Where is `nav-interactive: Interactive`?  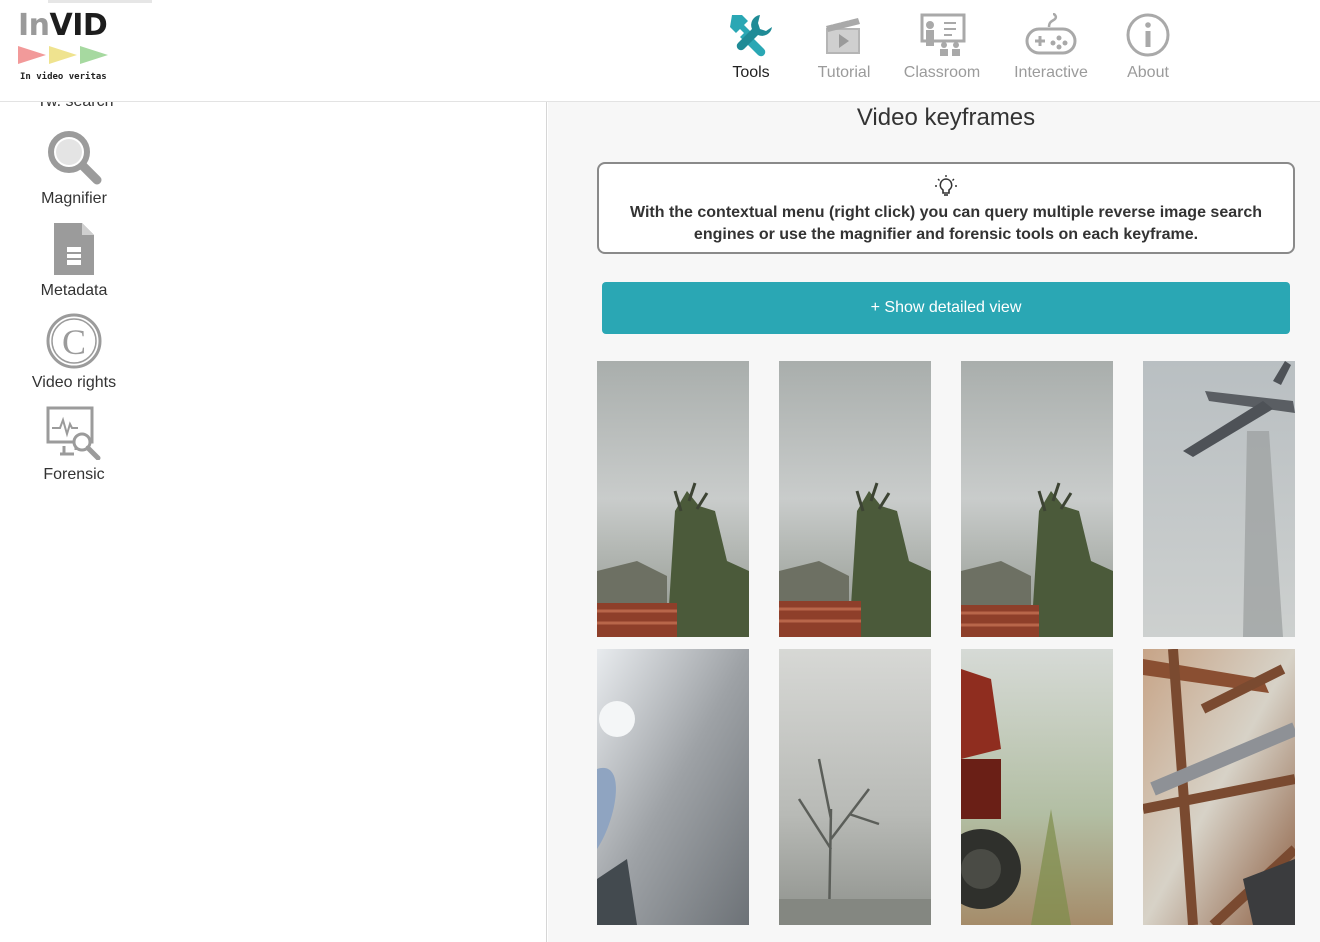 nav-interactive: Interactive is located at coordinates (1051, 46).